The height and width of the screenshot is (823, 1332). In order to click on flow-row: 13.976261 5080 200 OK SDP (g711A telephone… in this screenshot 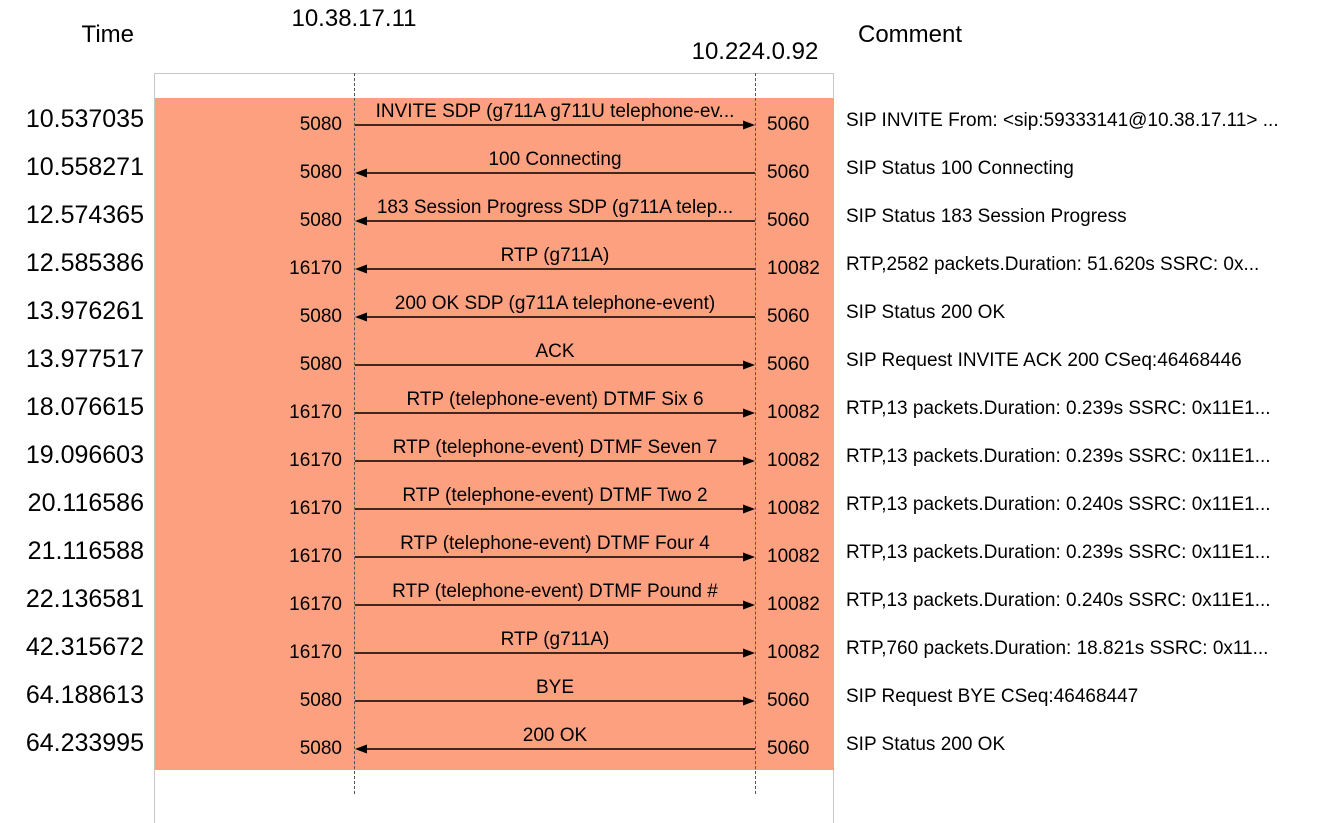, I will do `click(666, 314)`.